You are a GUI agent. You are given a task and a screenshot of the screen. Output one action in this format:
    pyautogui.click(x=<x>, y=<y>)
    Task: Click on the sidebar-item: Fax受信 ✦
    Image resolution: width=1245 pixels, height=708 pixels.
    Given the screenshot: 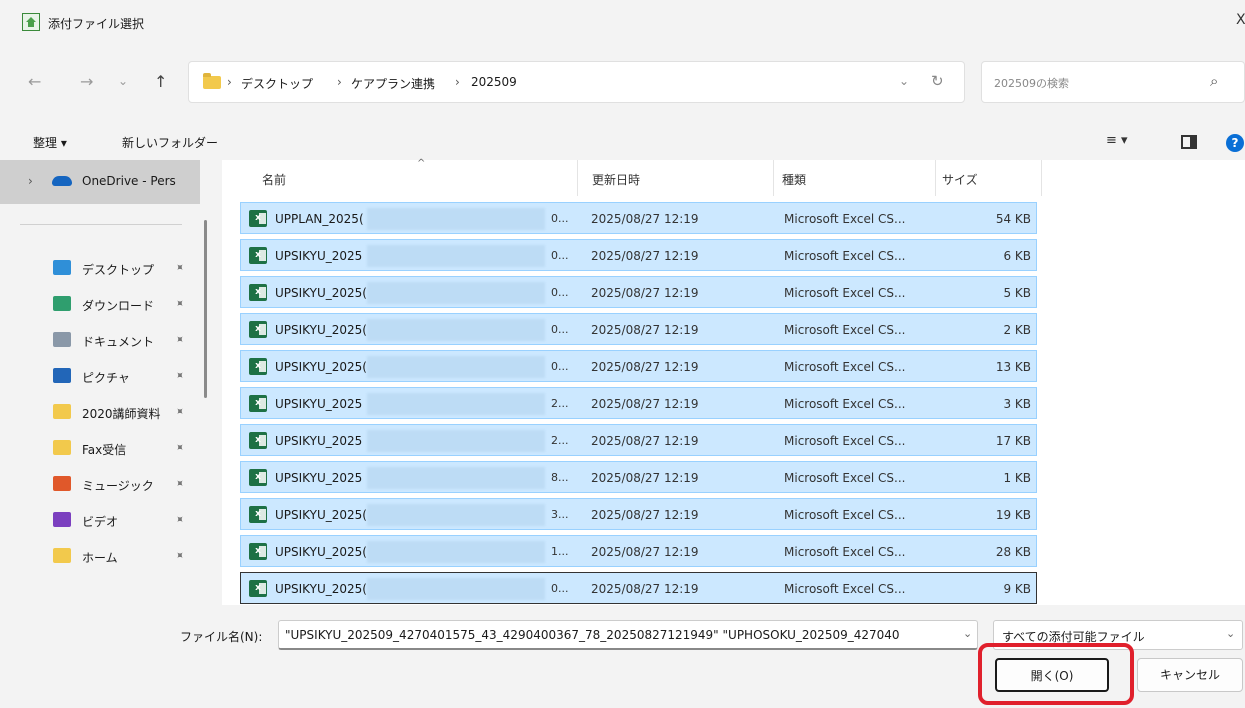 What is the action you would take?
    pyautogui.click(x=100, y=448)
    